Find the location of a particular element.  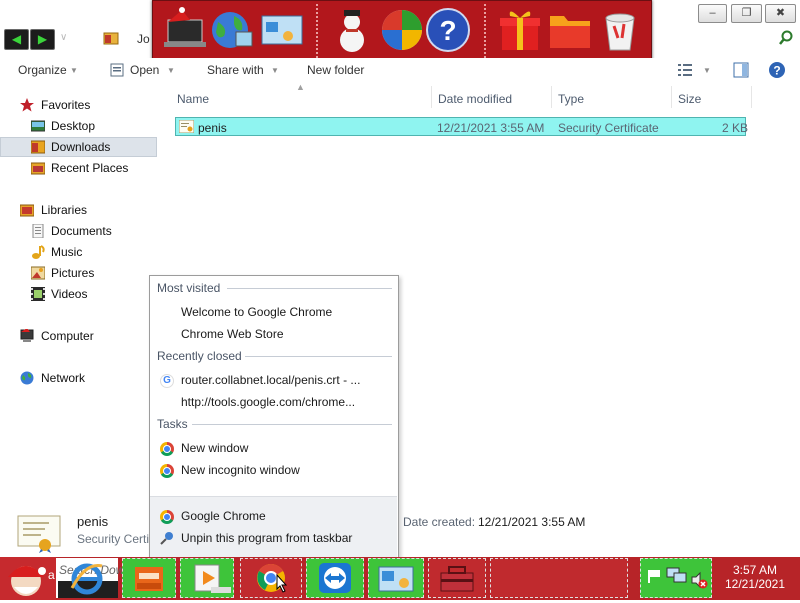

column-header-size: Size is located at coordinates (689, 99).